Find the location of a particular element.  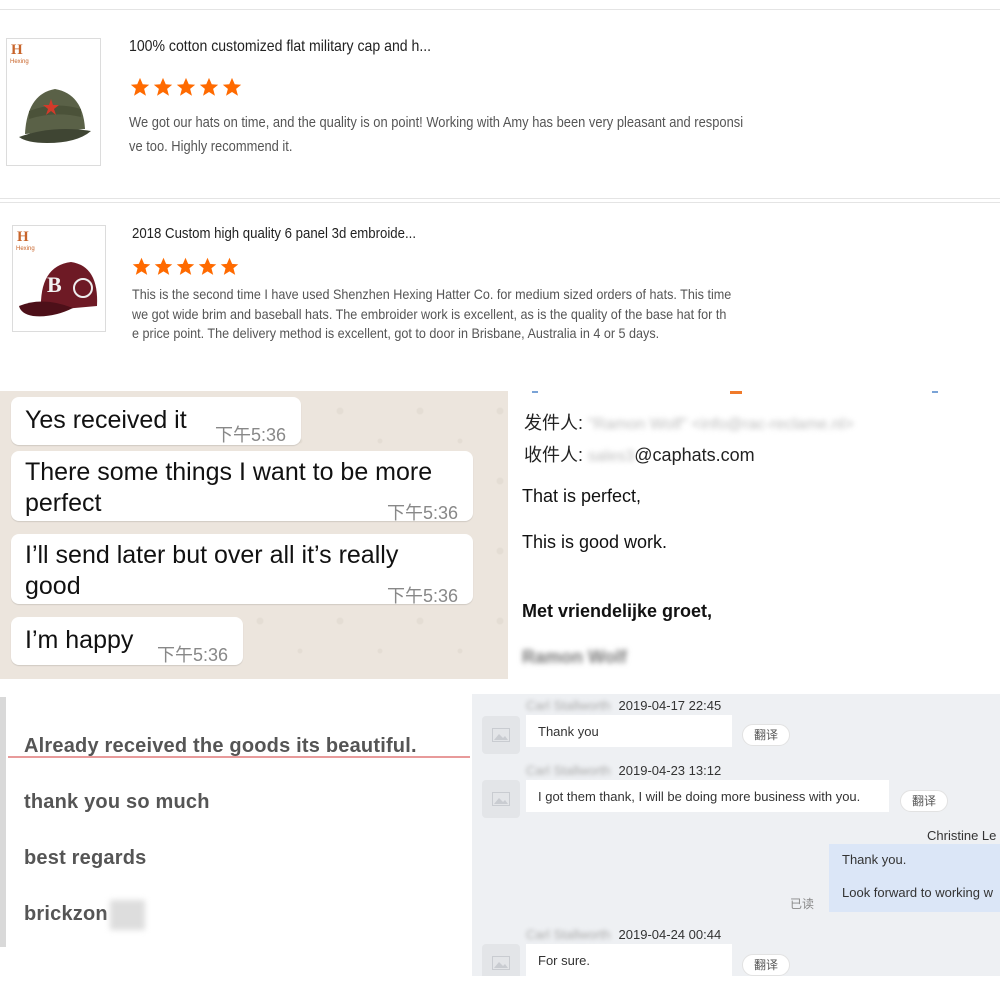

read-receipt: 已读 is located at coordinates (802, 904).